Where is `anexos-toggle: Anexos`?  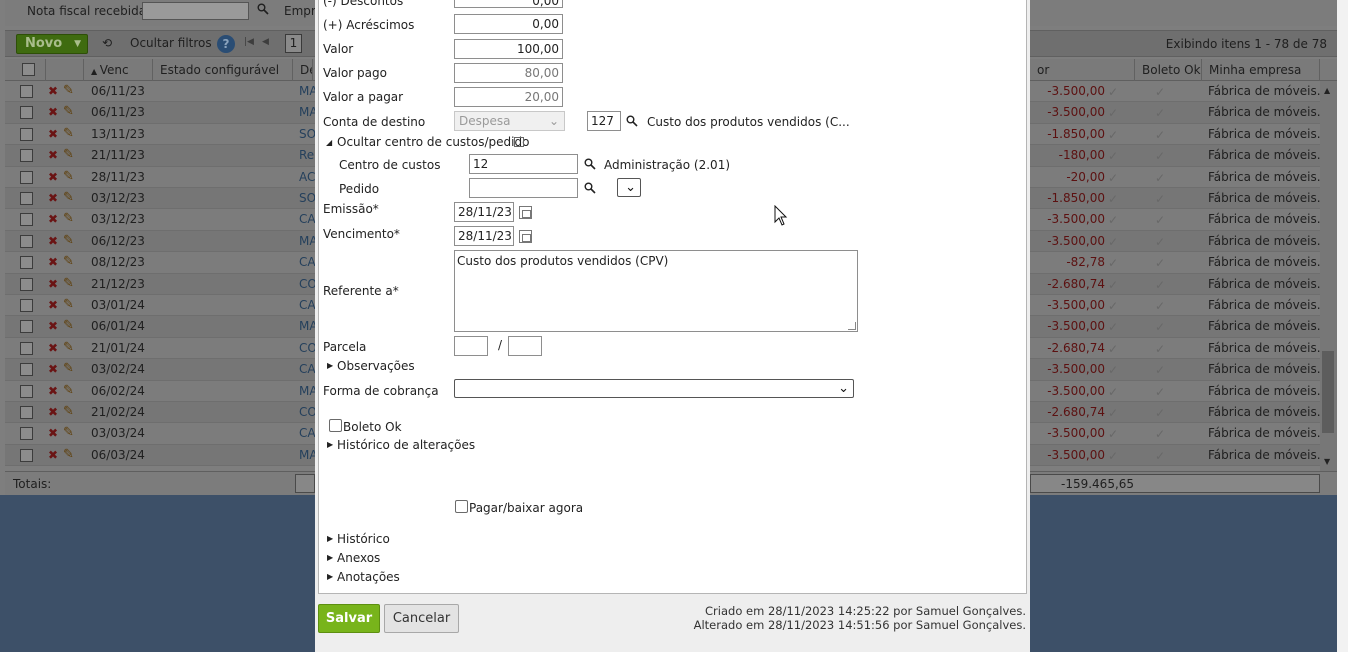
anexos-toggle: Anexos is located at coordinates (358, 558).